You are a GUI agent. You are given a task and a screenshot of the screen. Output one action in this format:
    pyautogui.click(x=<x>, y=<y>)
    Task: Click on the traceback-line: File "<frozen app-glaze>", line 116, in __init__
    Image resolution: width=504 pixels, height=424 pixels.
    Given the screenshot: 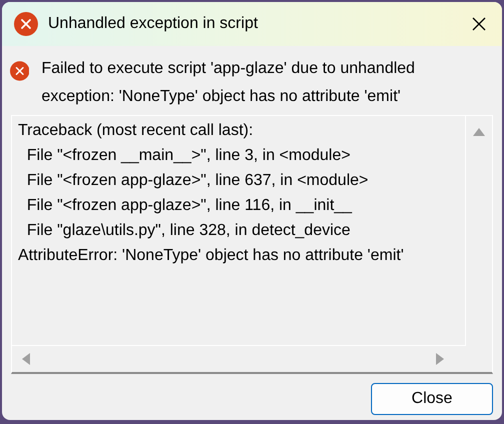 What is the action you would take?
    pyautogui.click(x=189, y=206)
    